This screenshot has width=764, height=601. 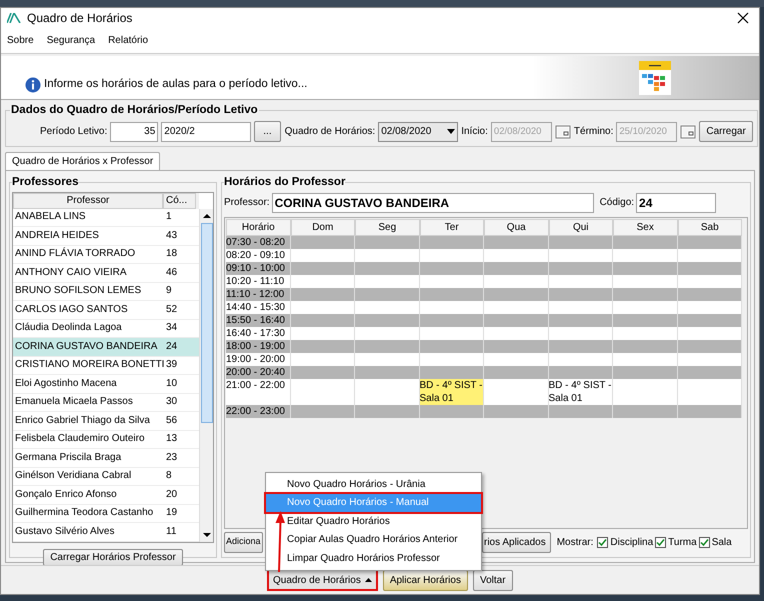 What do you see at coordinates (373, 521) in the screenshot?
I see `popup-menu-item: Editar Quadro Horários` at bounding box center [373, 521].